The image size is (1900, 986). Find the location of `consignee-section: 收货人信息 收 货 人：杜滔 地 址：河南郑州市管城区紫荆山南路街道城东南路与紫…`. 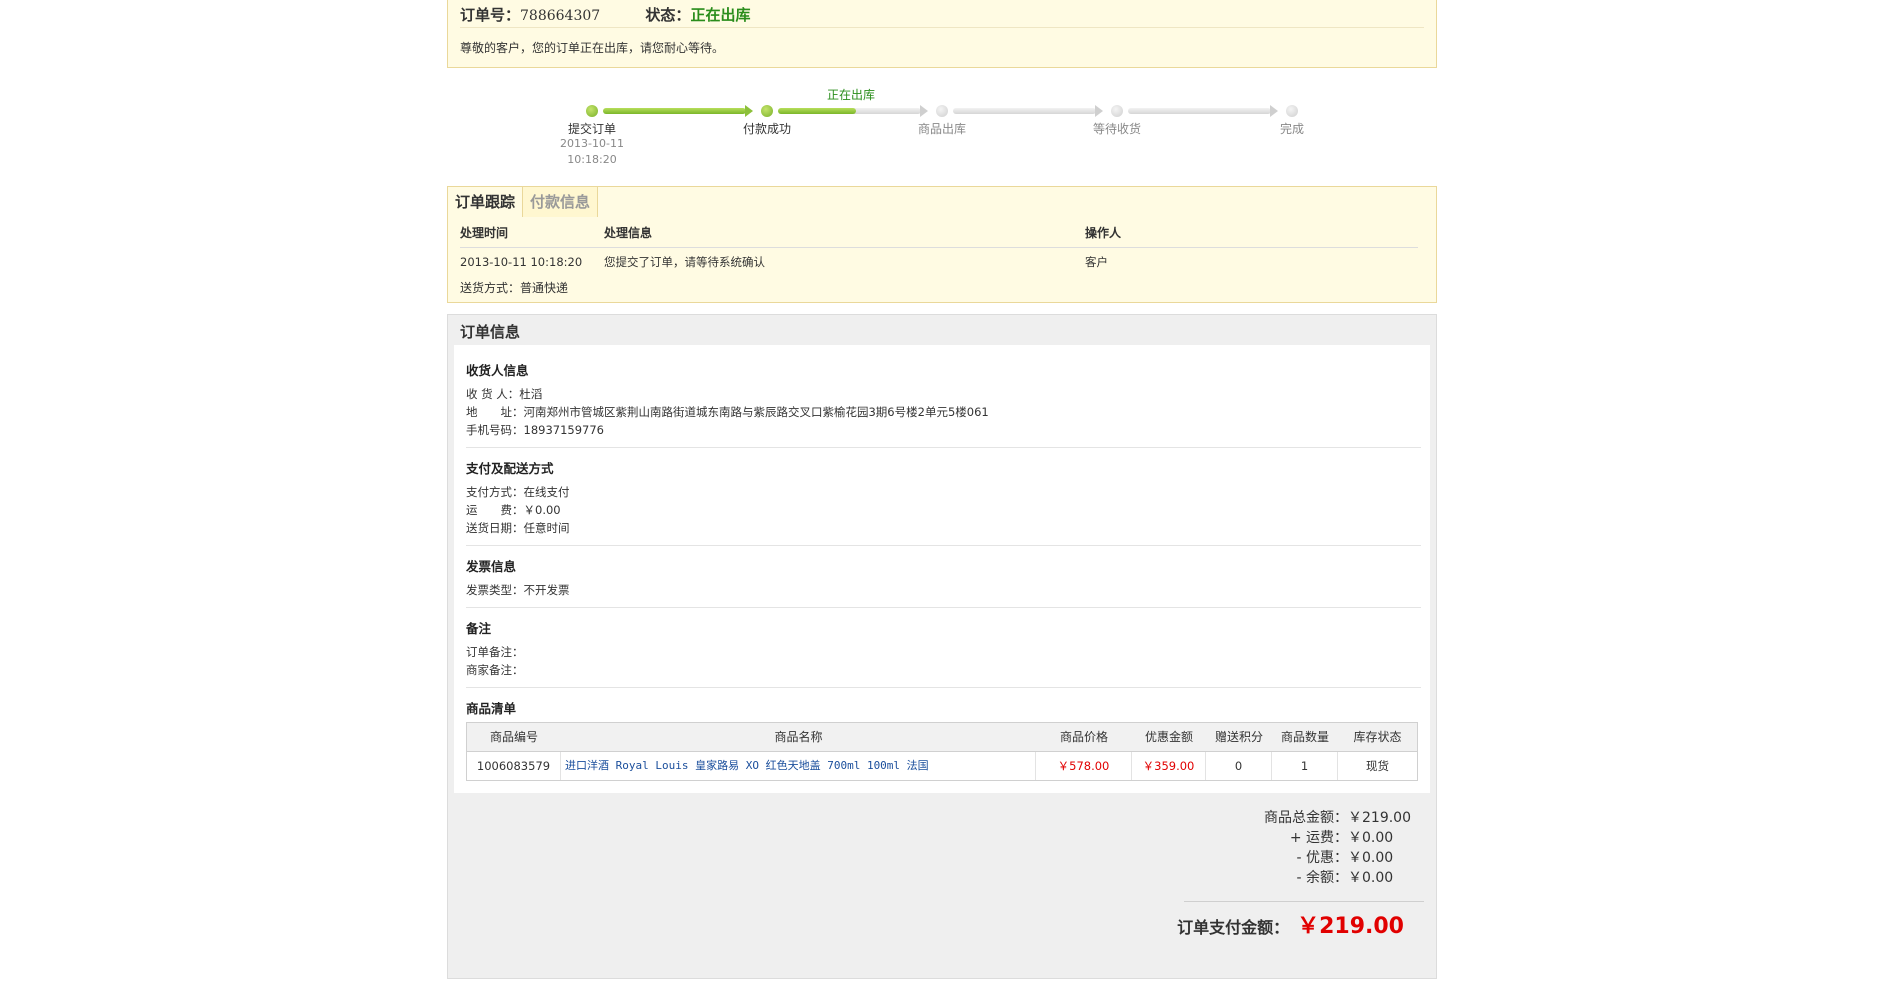

consignee-section: 收货人信息 收 货 人：杜滔 地 址：河南郑州市管城区紫荆山南路街道城东南路与紫… is located at coordinates (943, 399).